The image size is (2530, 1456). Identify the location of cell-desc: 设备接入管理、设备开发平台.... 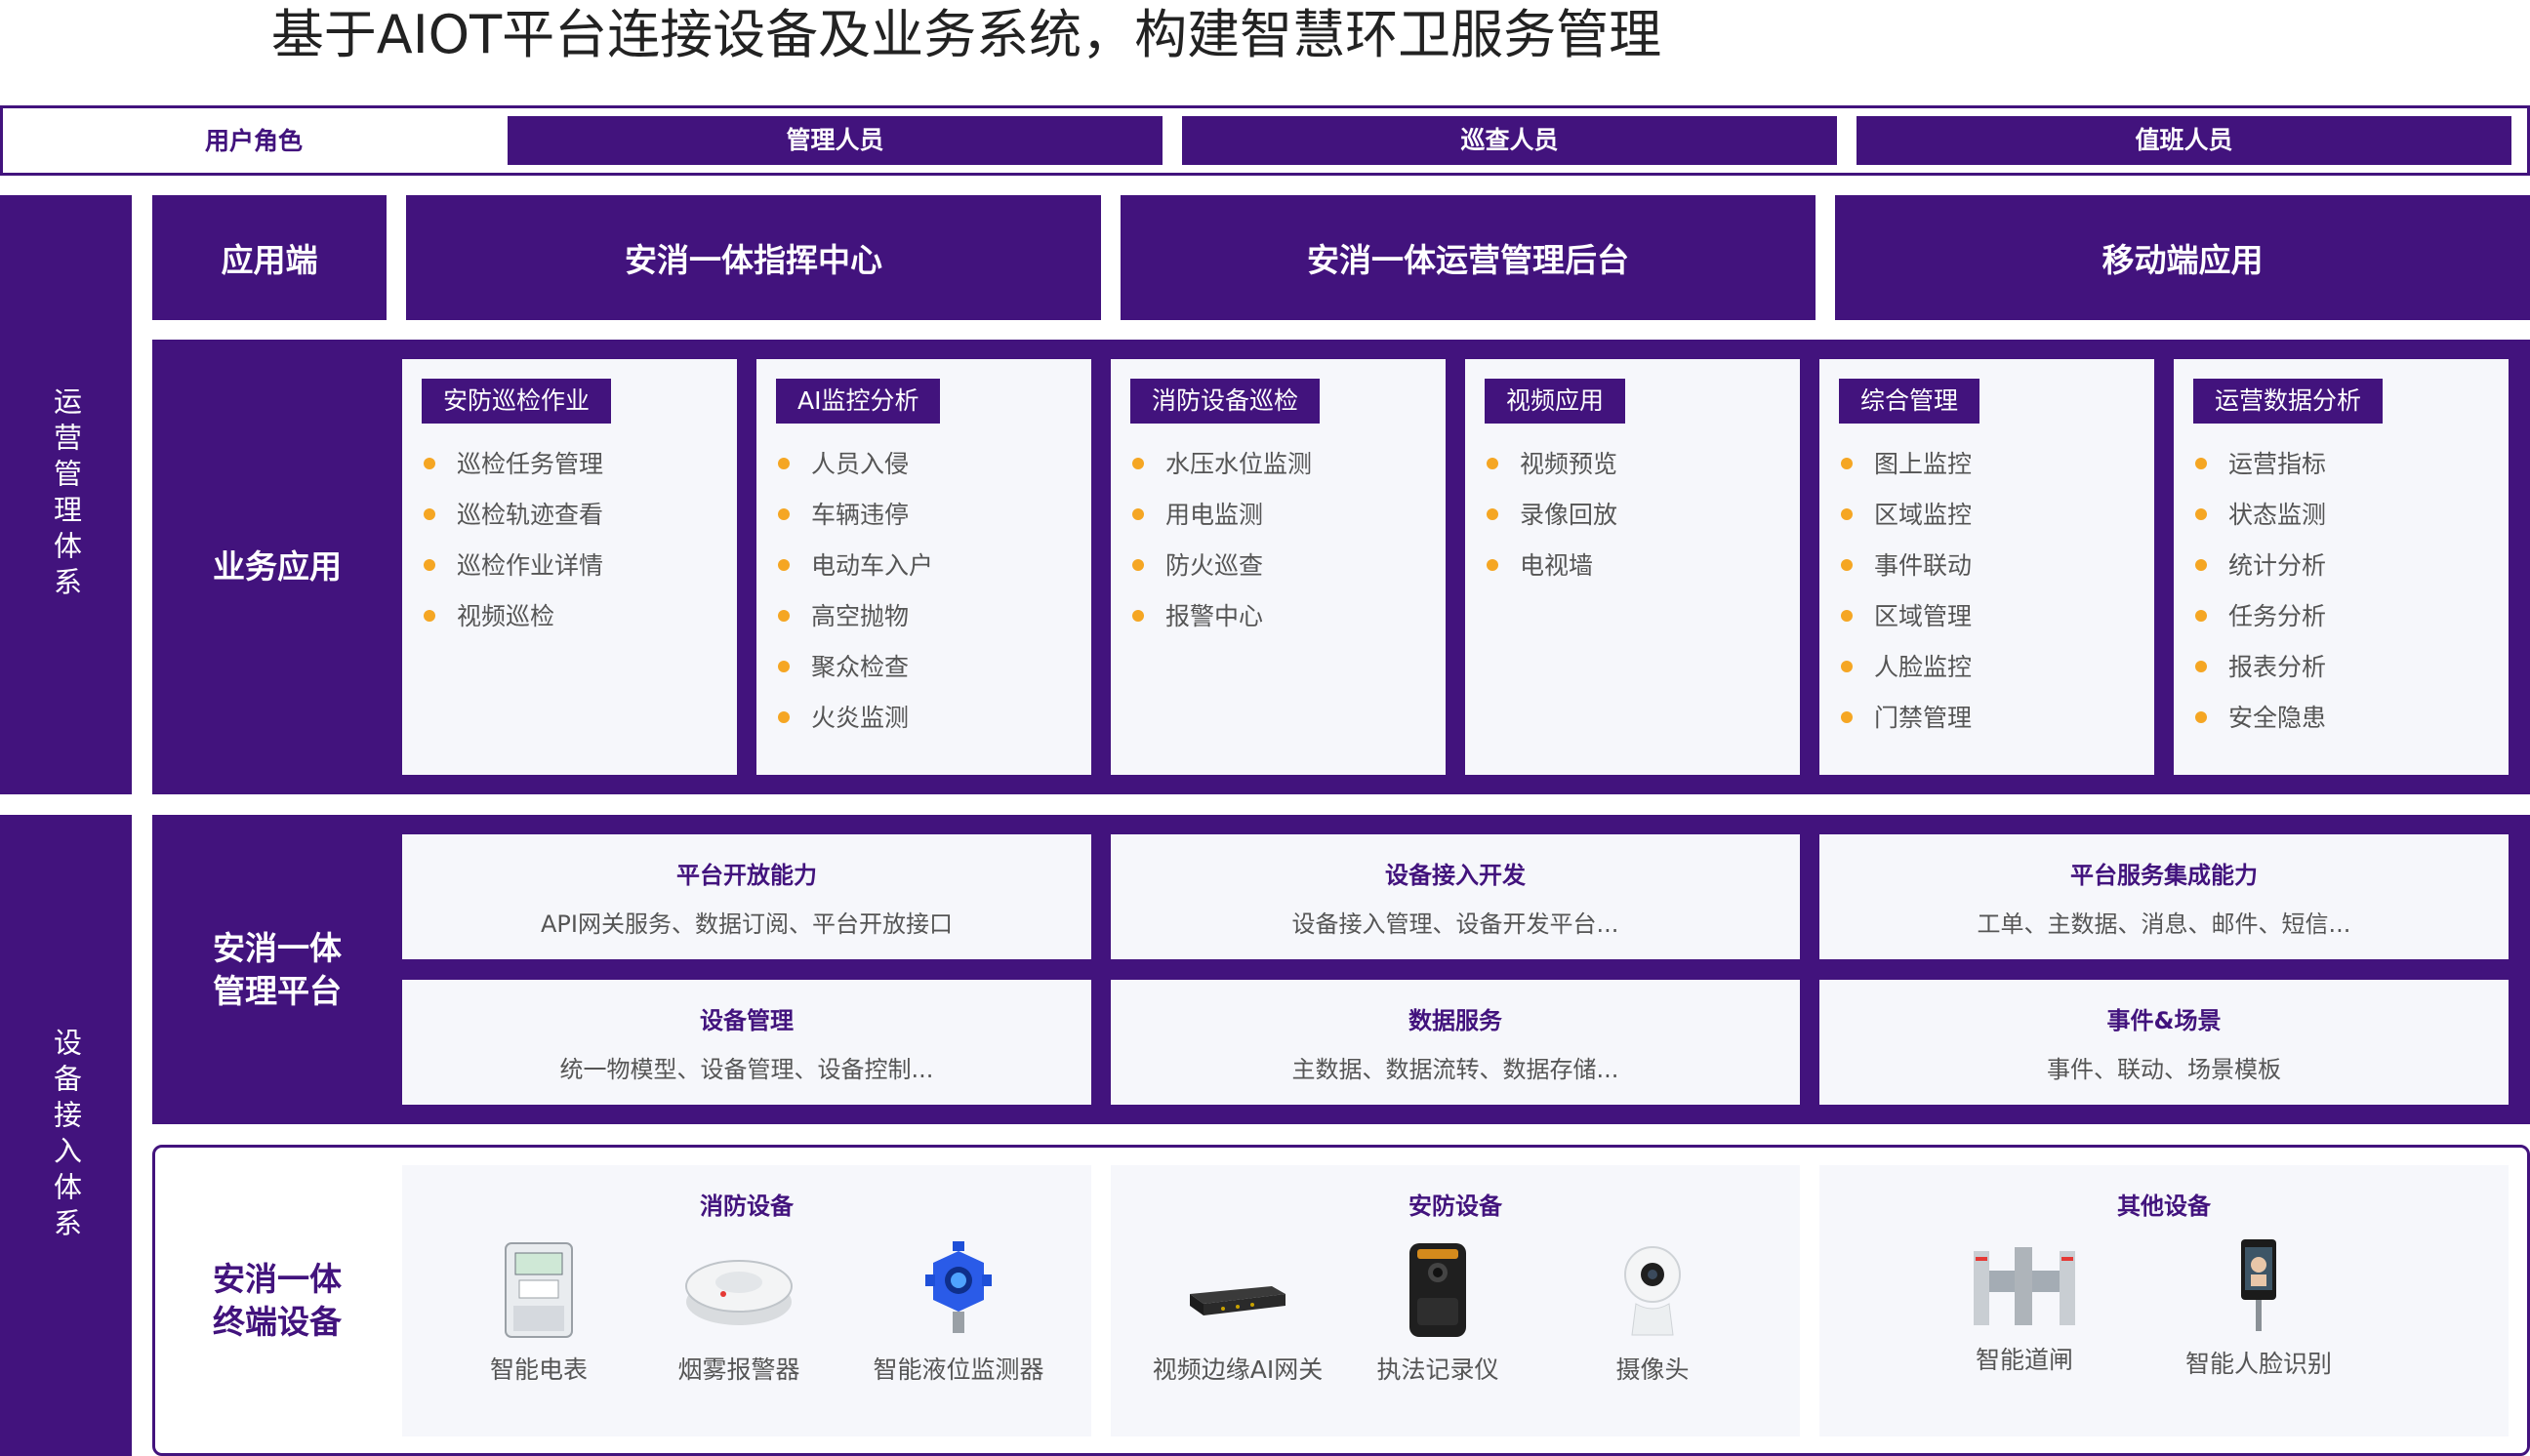
(1455, 924).